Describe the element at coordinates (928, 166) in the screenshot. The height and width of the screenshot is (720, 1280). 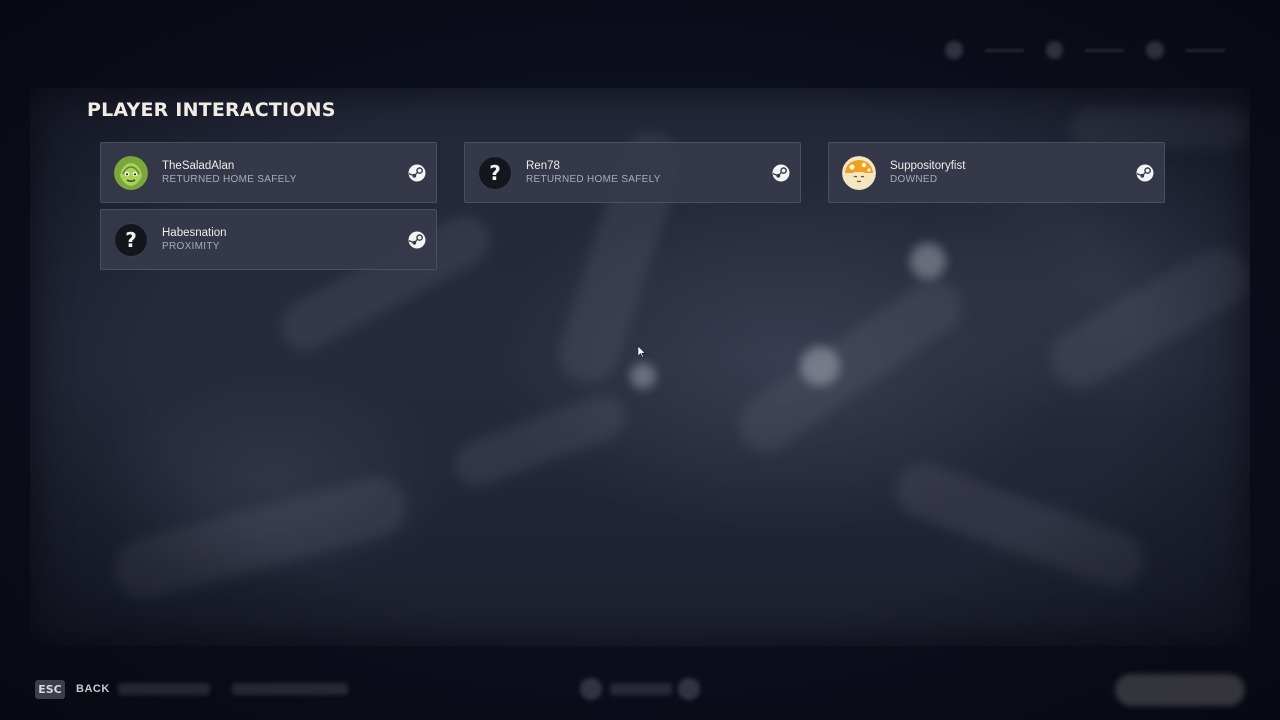
I see `player-name: Suppositoryfist` at that location.